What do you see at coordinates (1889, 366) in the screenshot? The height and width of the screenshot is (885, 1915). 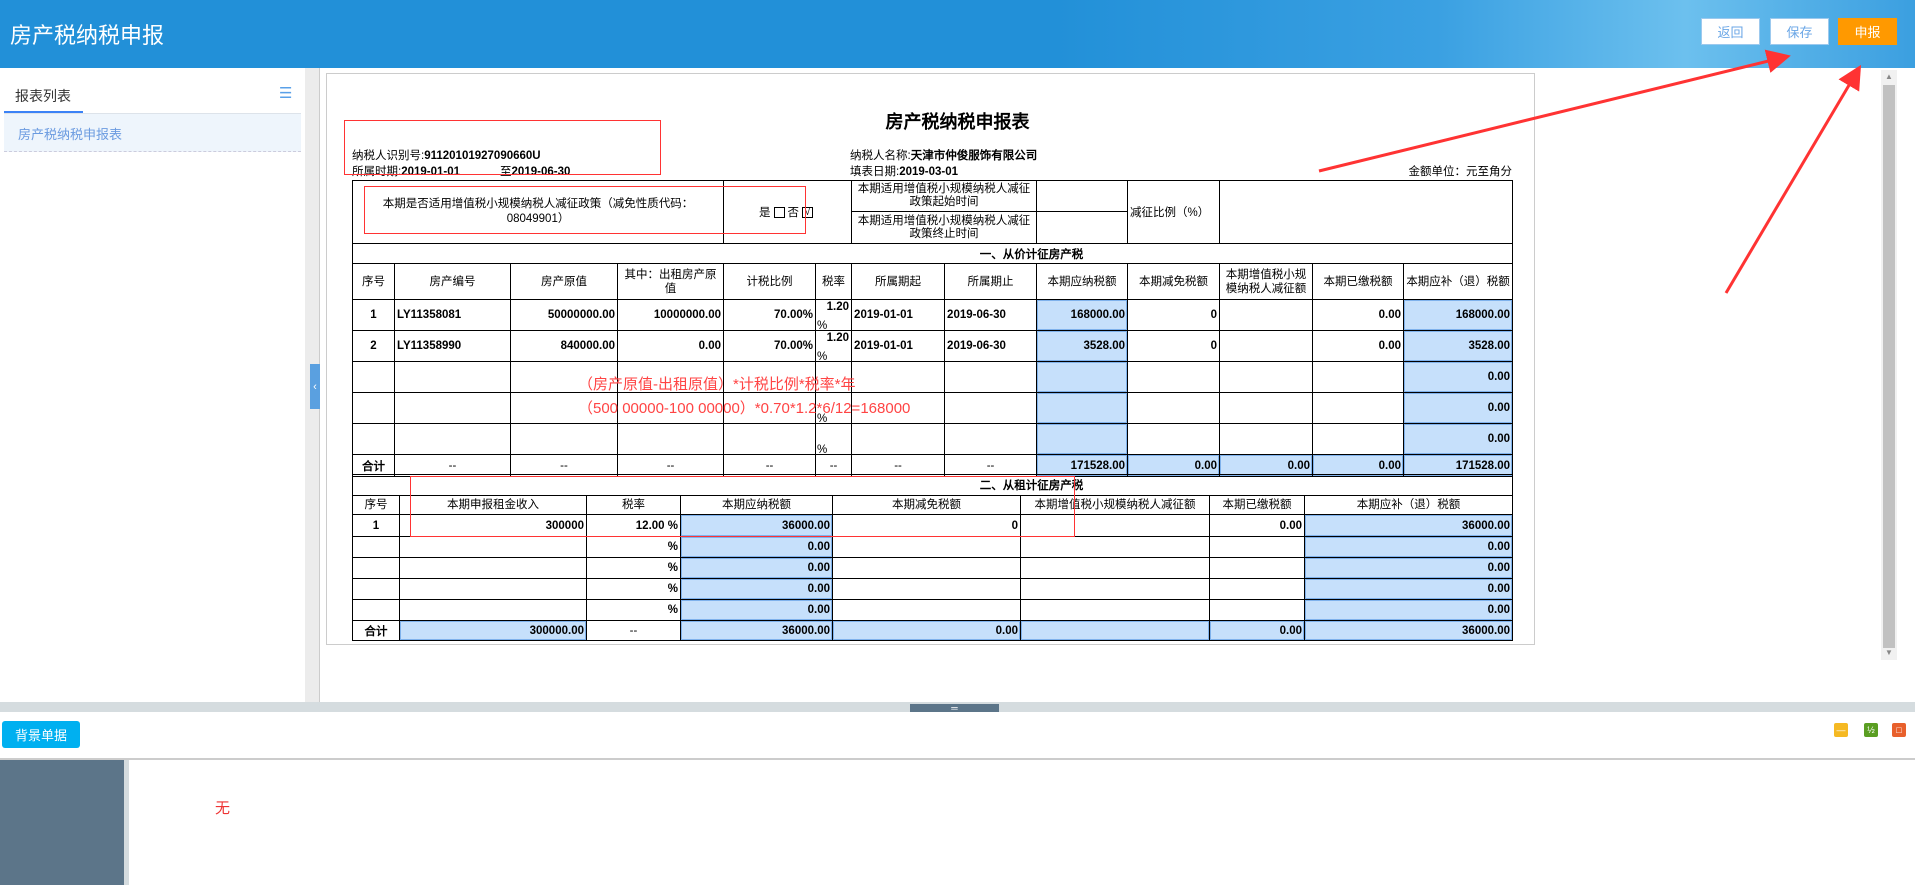 I see `scrollbar-thumb` at bounding box center [1889, 366].